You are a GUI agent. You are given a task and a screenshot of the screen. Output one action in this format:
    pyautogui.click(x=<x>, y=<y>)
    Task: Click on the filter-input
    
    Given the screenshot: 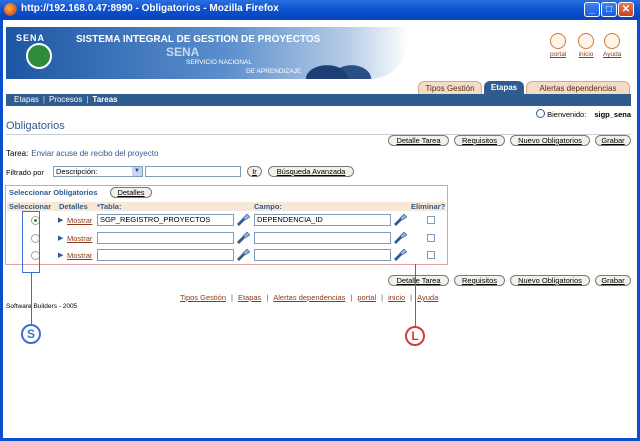 What is the action you would take?
    pyautogui.click(x=193, y=171)
    